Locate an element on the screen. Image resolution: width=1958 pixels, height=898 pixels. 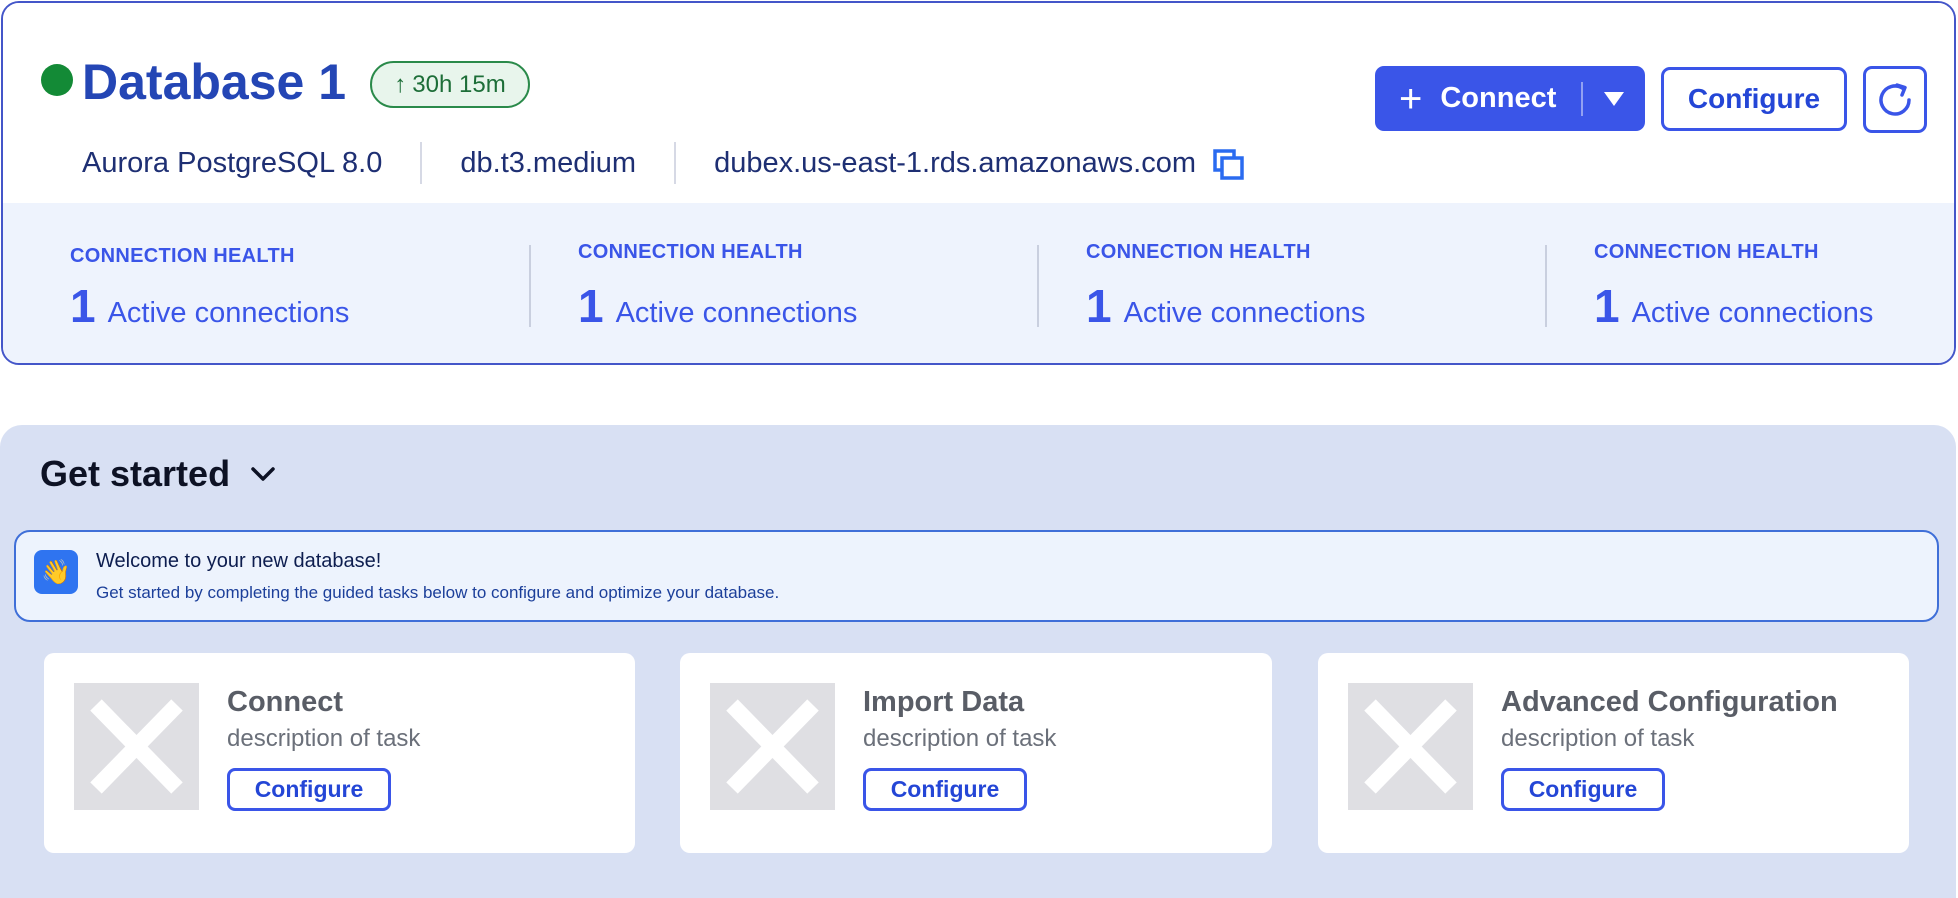
uptime-badge: ↑ 30h 15m is located at coordinates (450, 84).